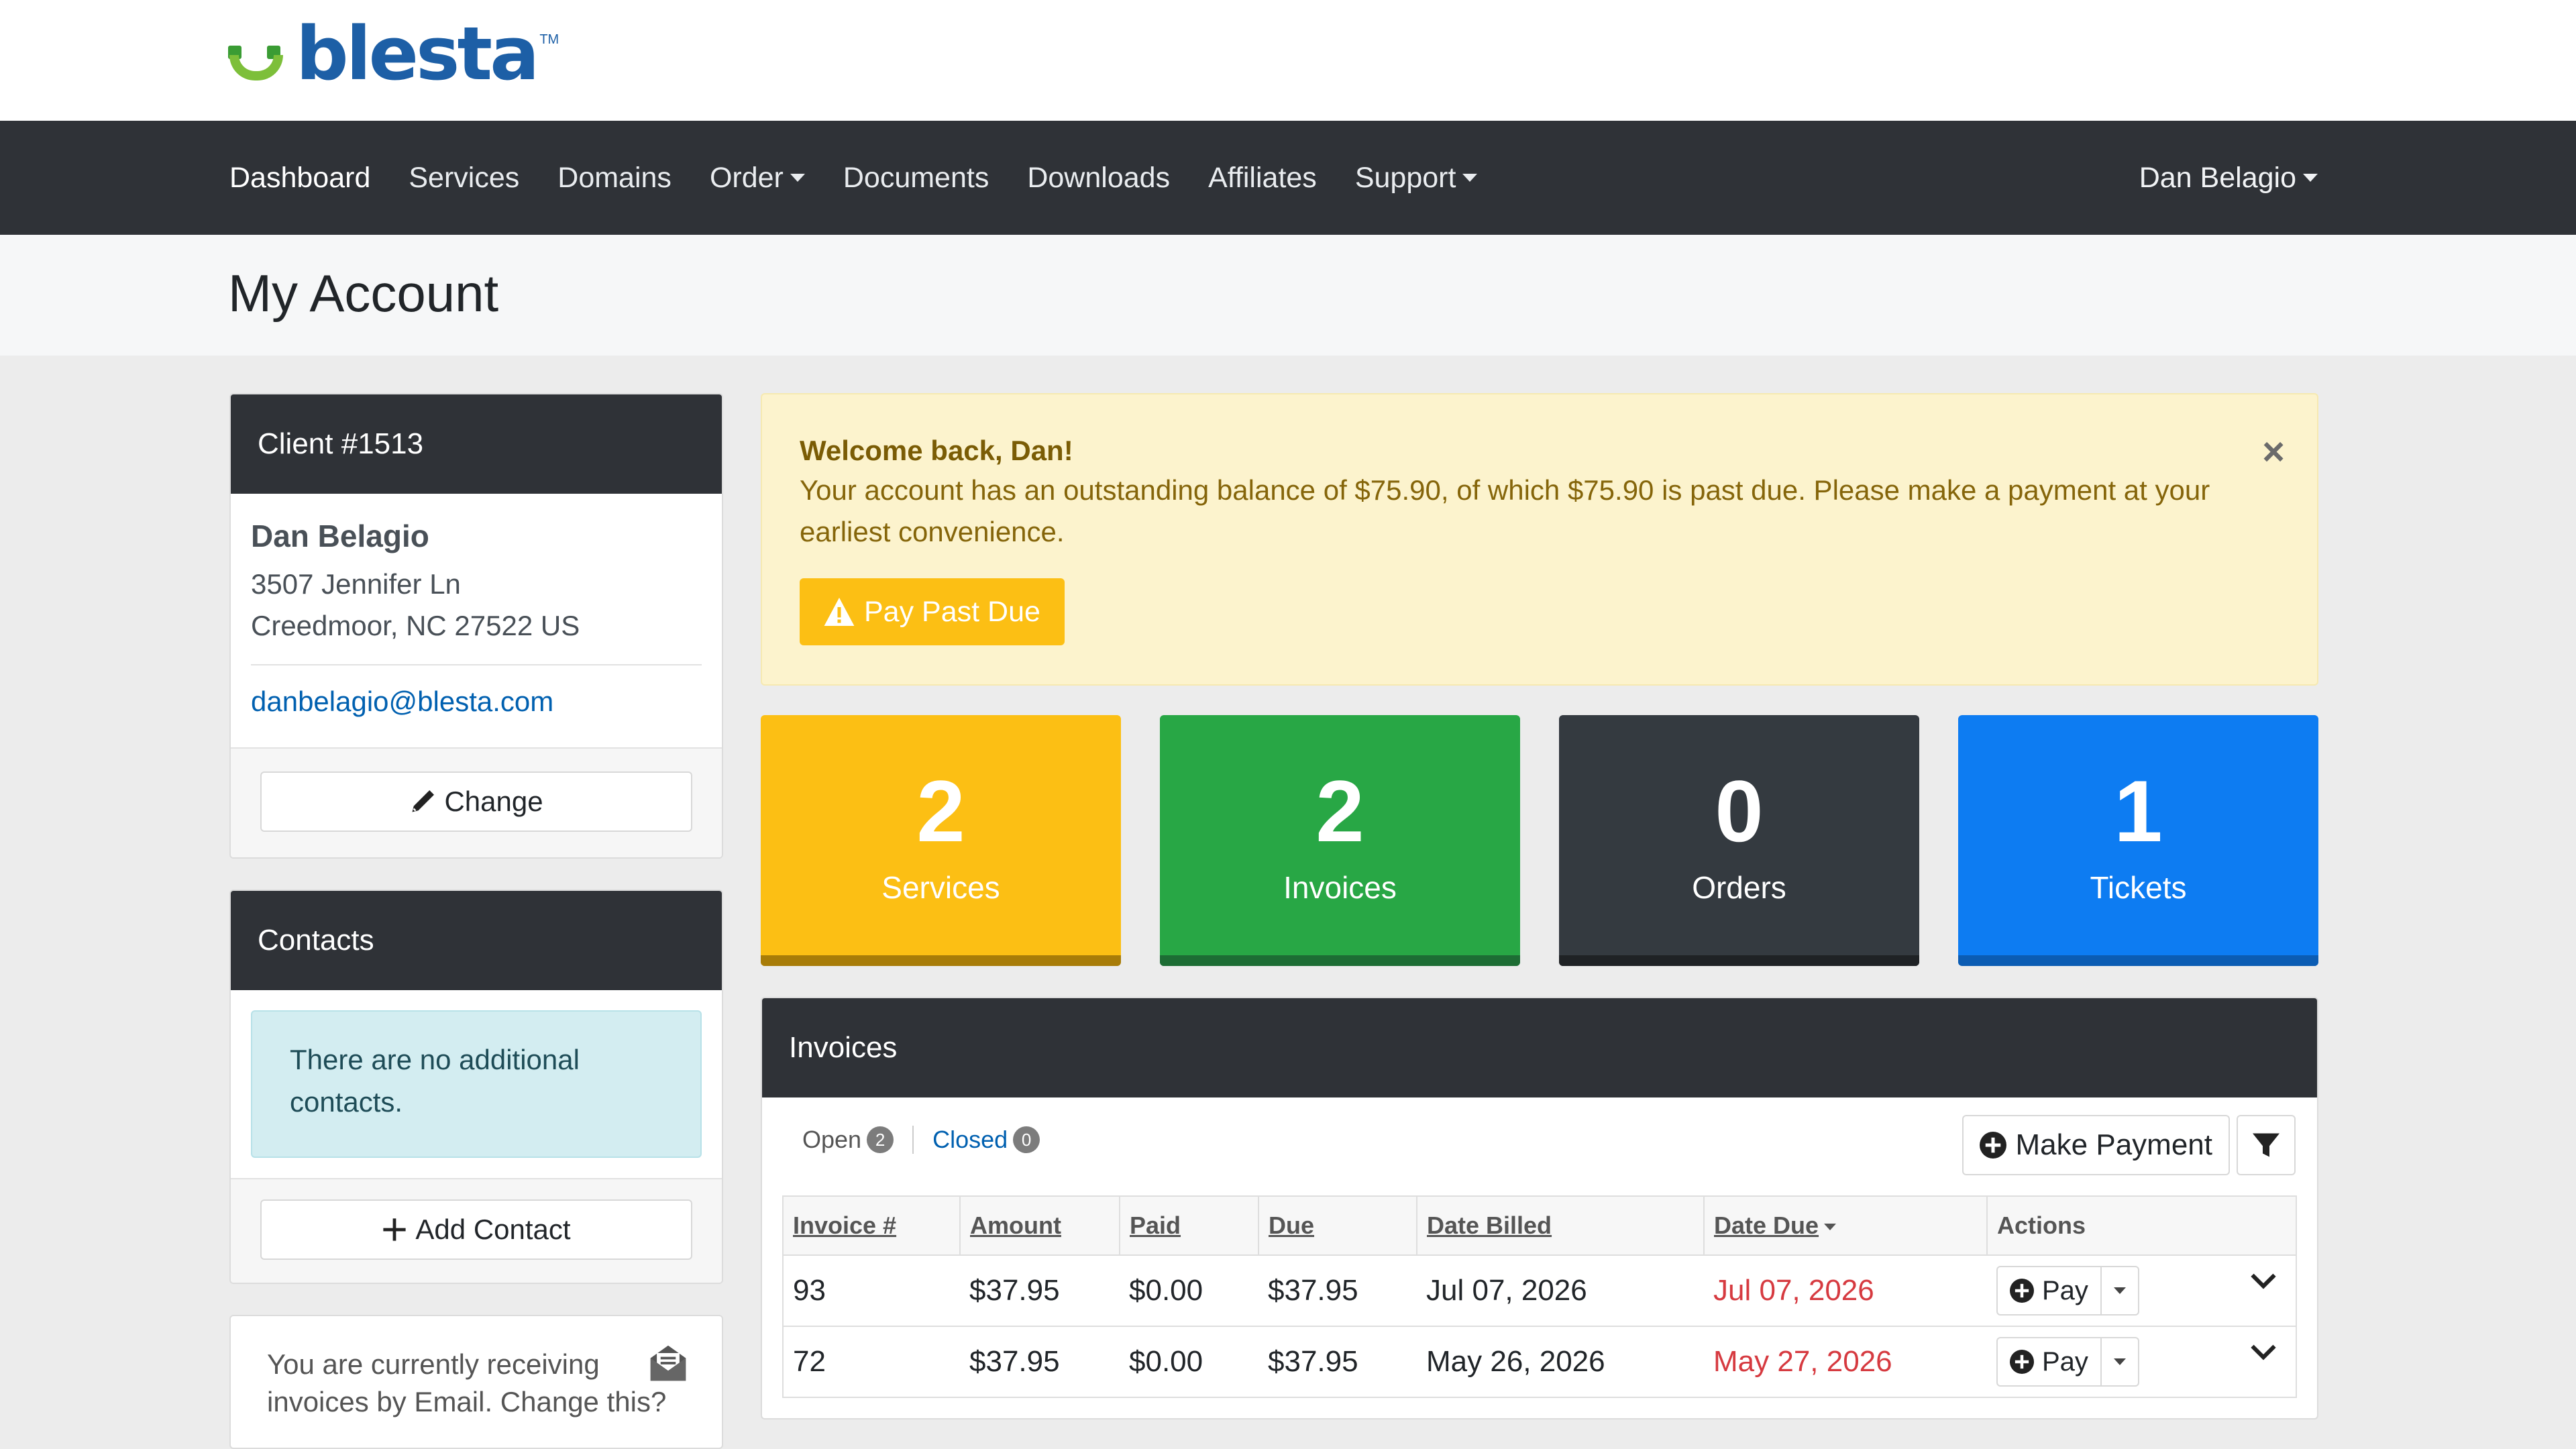 This screenshot has width=2576, height=1449. Describe the element at coordinates (476, 1084) in the screenshot. I see `no-contacts-message: There are no additional contacts.` at that location.